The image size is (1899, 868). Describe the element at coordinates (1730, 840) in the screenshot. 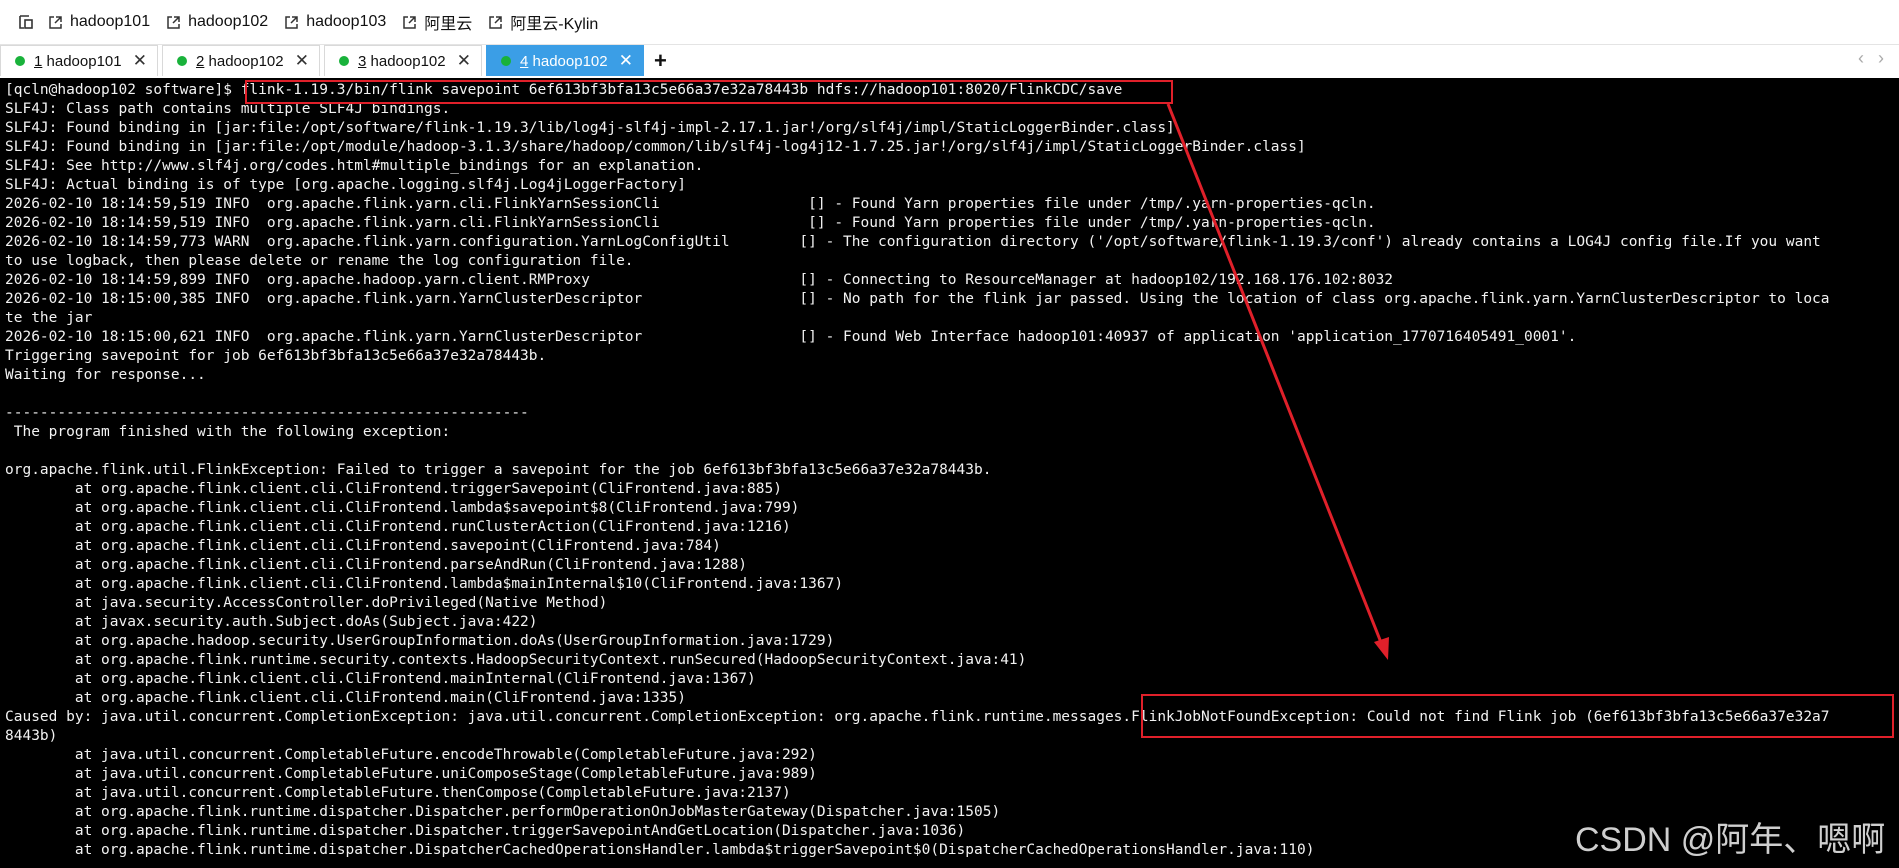

I see `watermark: CSDN @阿年、嗯啊` at that location.